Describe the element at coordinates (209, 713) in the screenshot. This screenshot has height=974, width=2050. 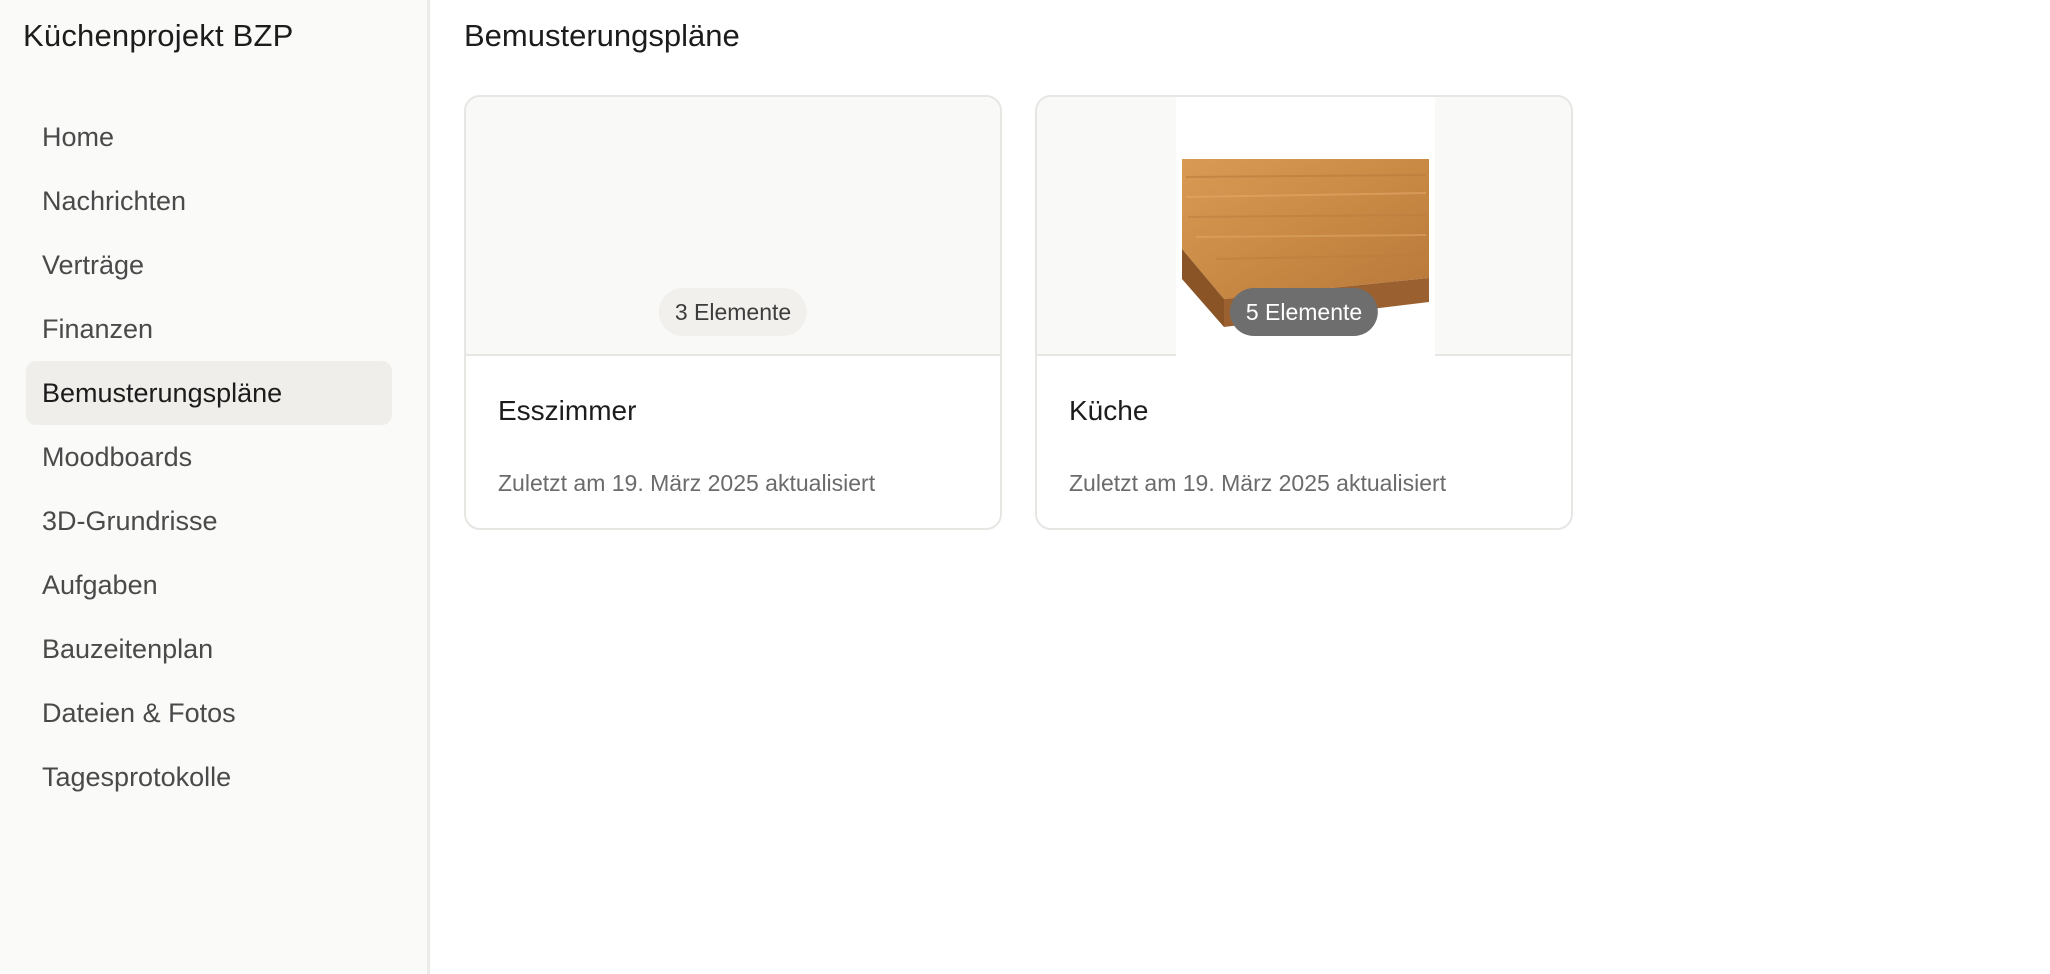
I see `sidebar-item-dateien-fotos: Dateien & Fotos` at that location.